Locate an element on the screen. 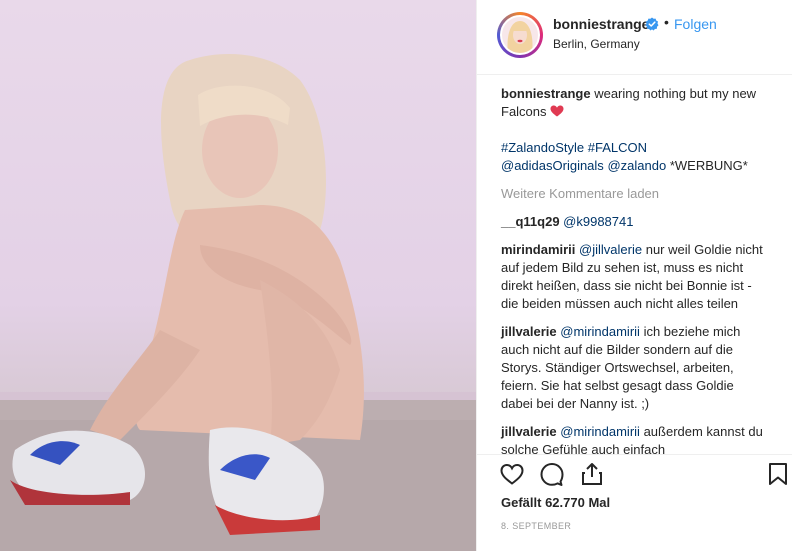  caption-username: bonniestrange is located at coordinates (546, 93).